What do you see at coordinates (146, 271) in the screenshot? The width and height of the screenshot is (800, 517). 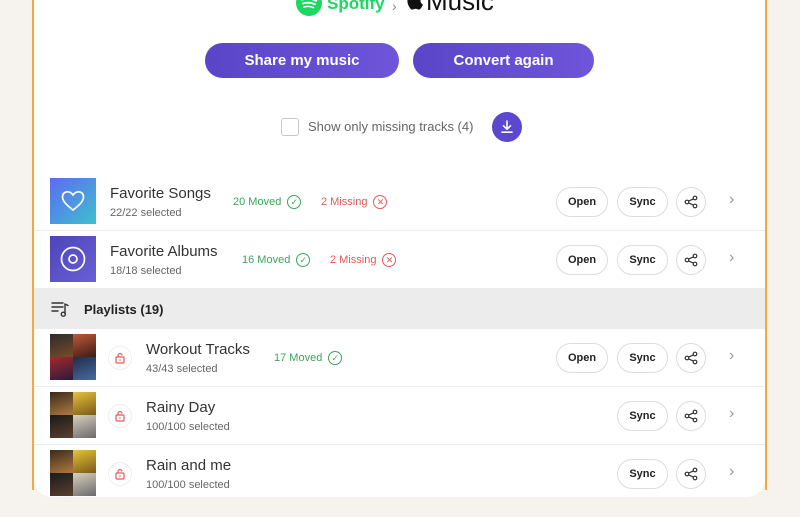 I see `collection-selected-count: 18/18 selected` at bounding box center [146, 271].